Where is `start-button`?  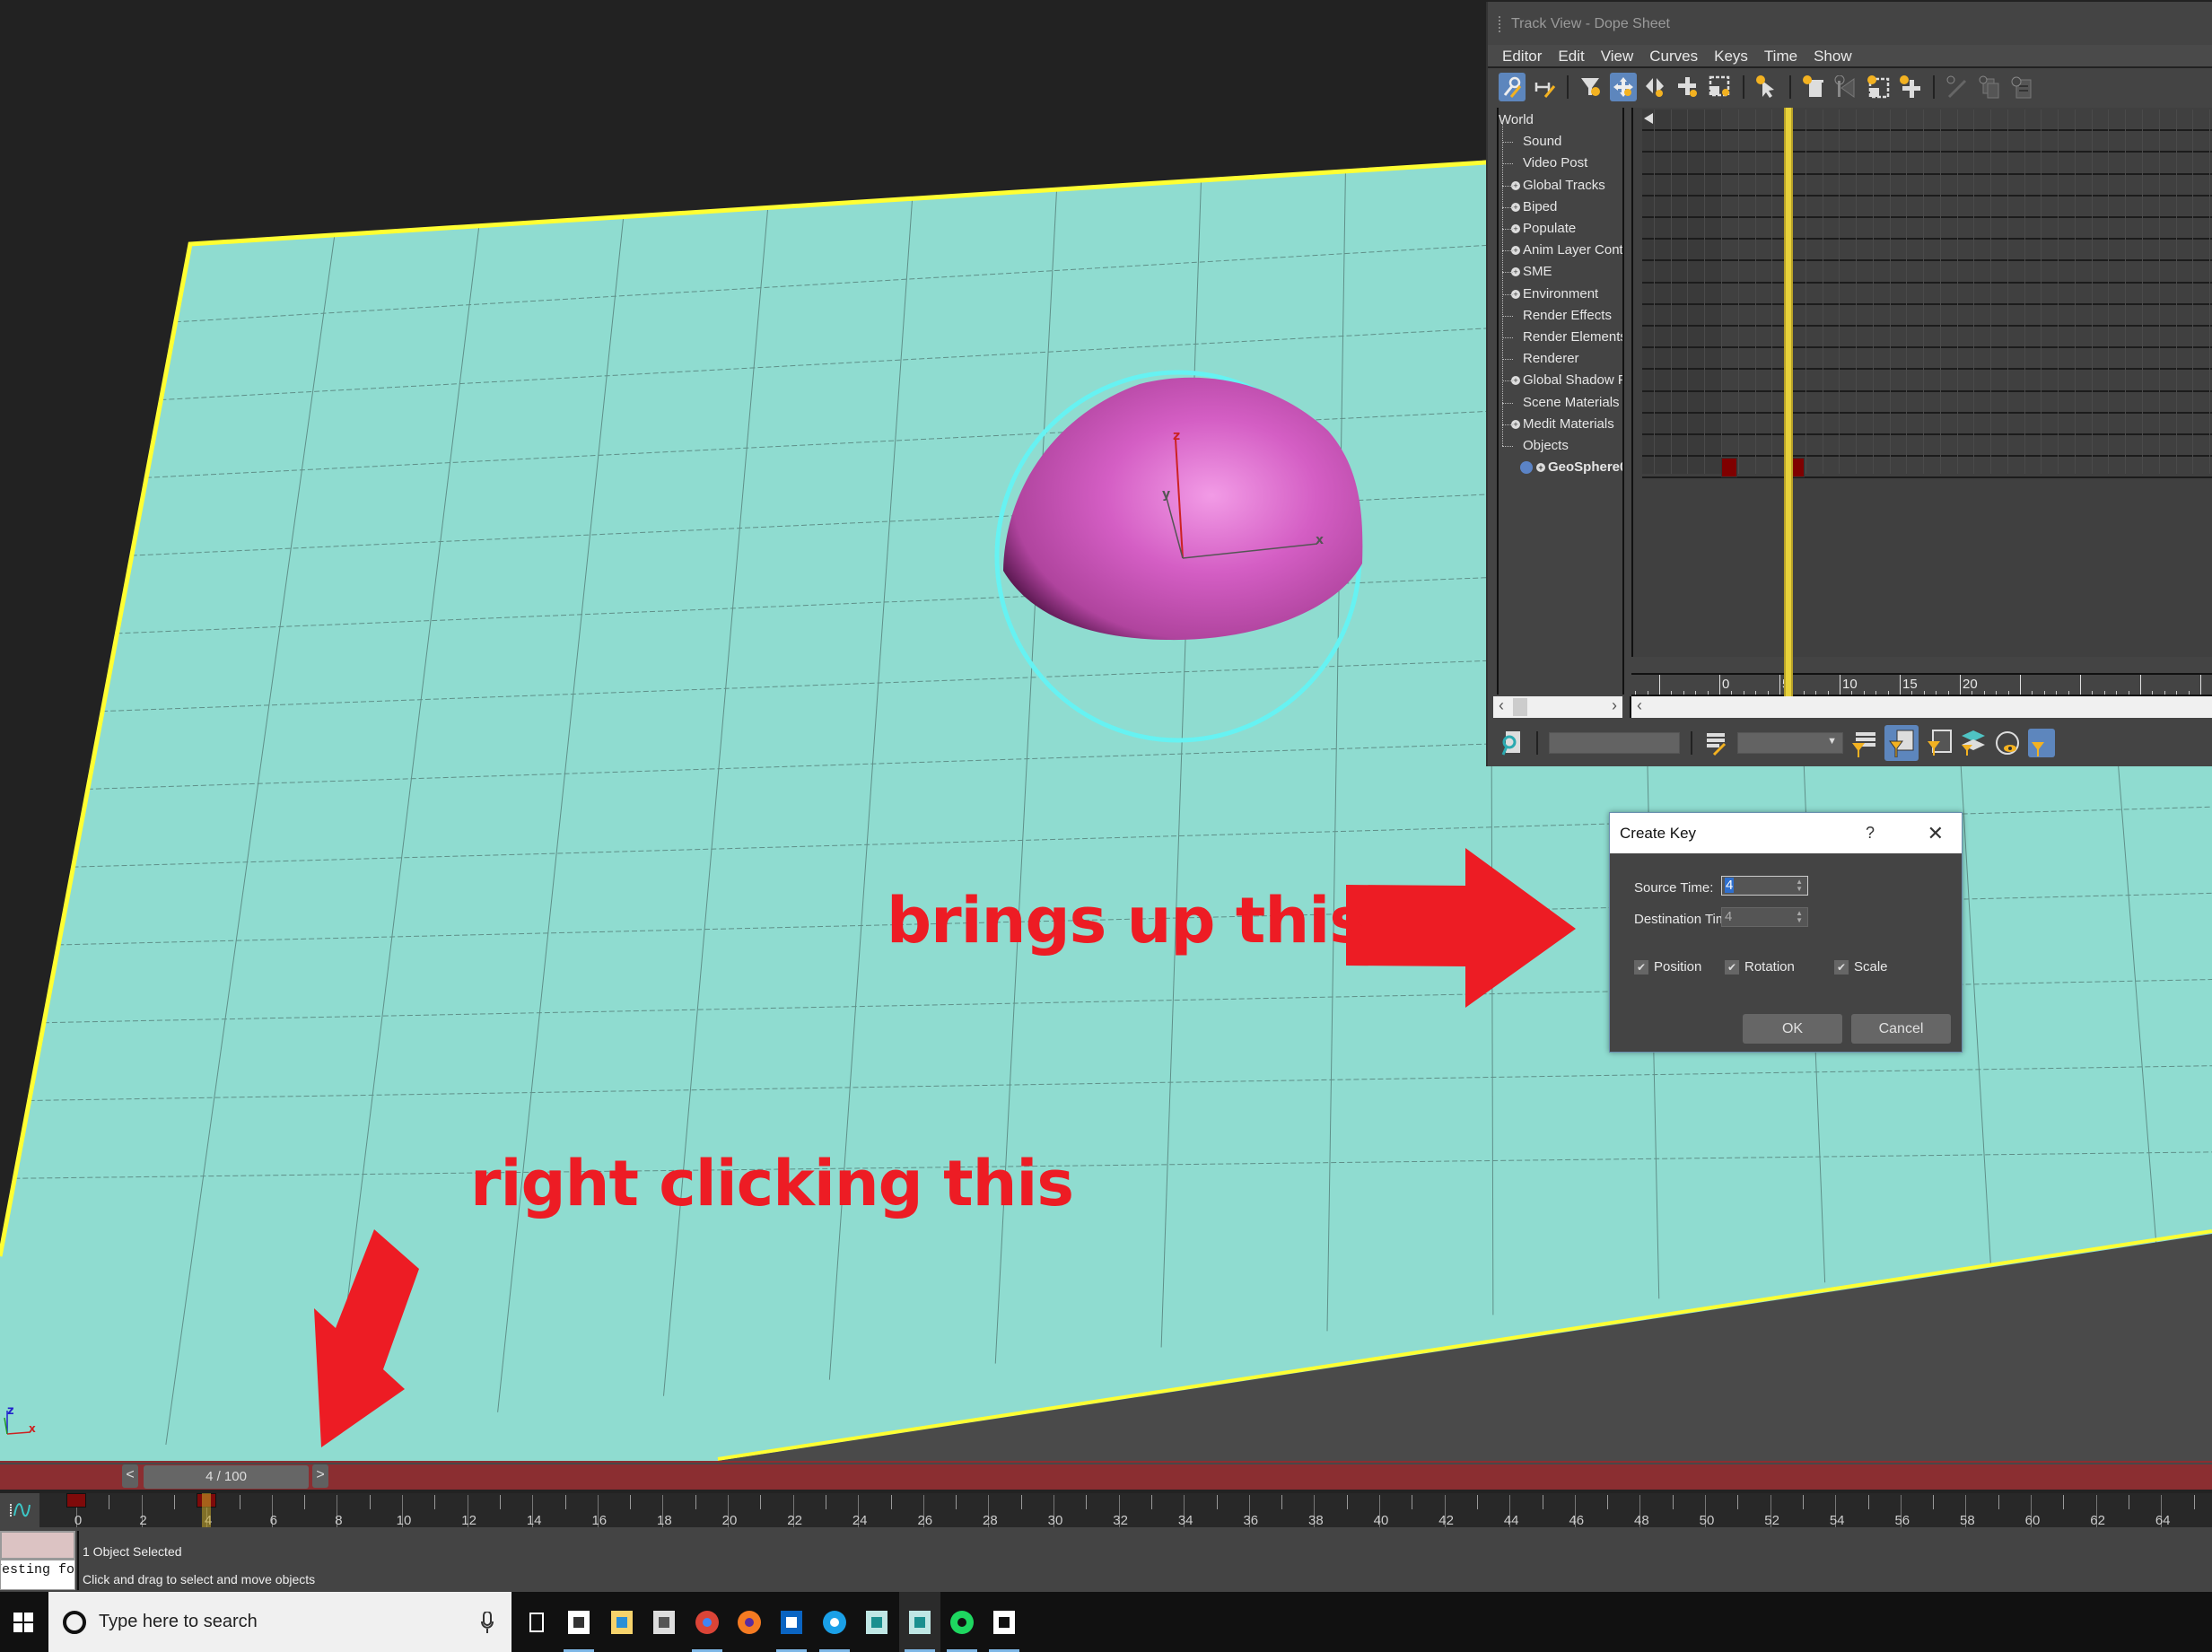
start-button is located at coordinates (23, 1622).